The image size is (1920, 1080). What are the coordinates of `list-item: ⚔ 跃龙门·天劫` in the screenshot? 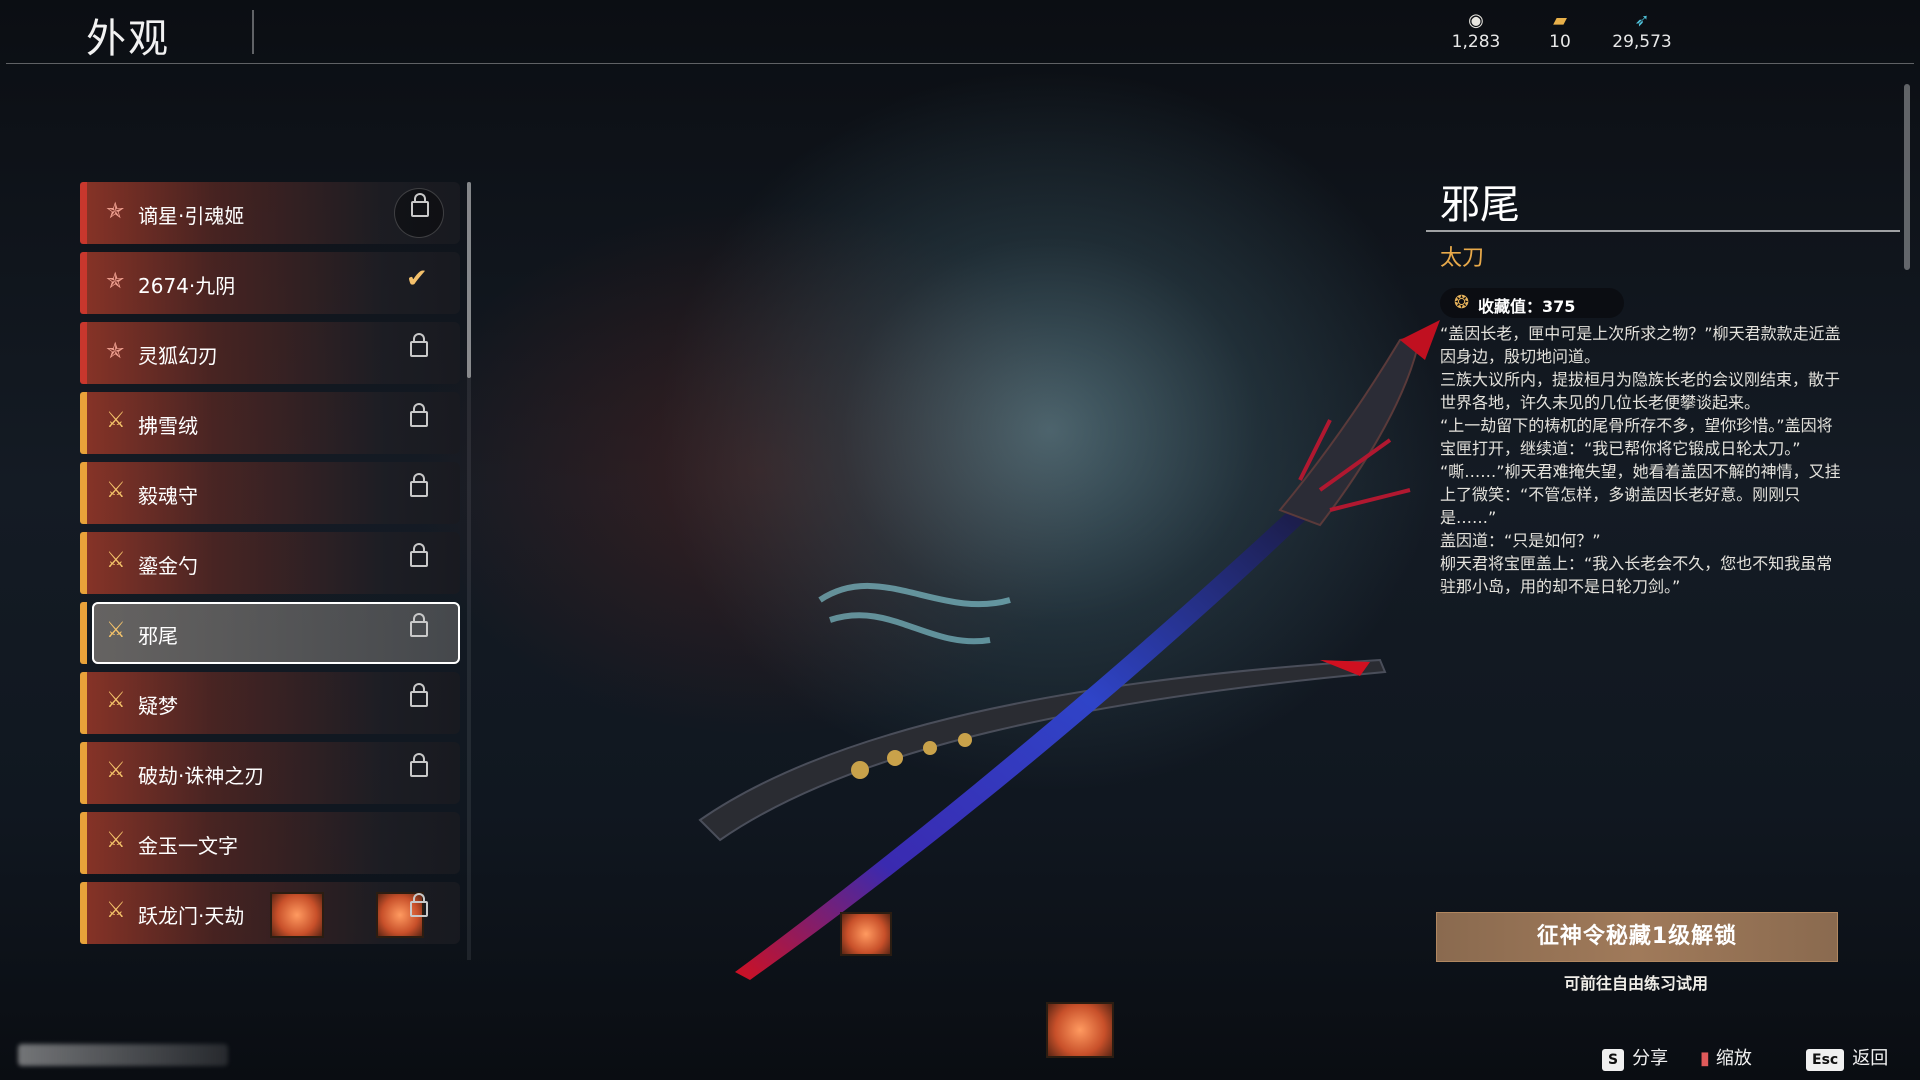 It's located at (270, 913).